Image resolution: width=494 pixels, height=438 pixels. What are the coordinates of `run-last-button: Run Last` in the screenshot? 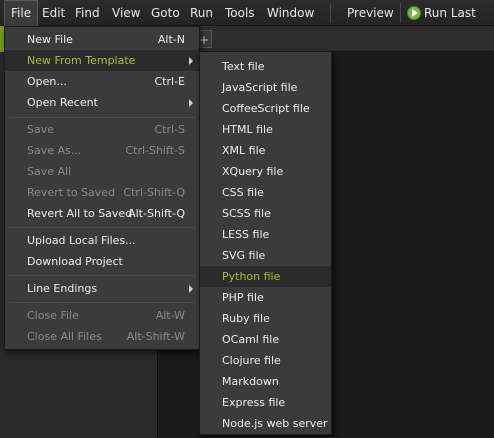 It's located at (450, 13).